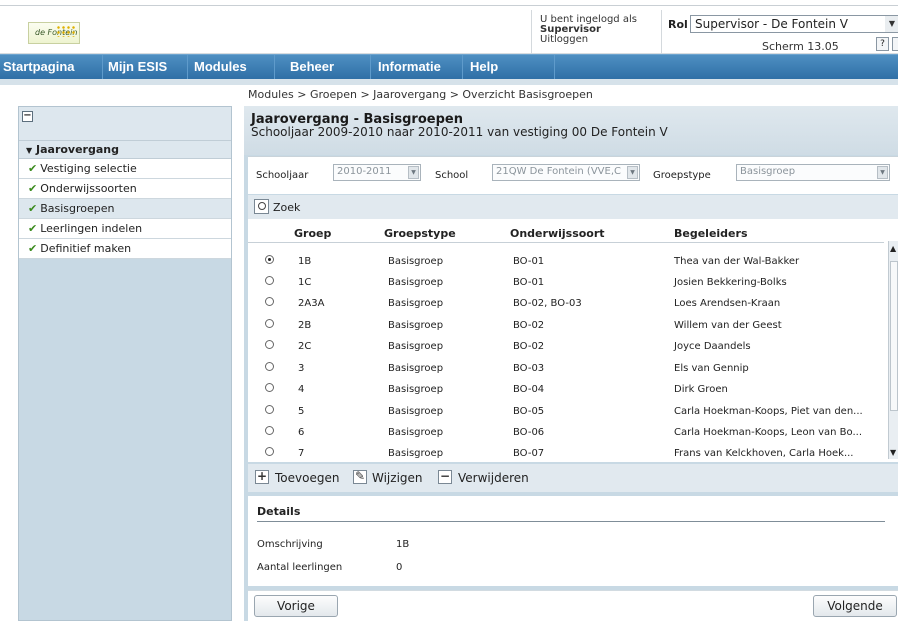 The image size is (898, 621). I want to click on header-divider, so click(661, 32).